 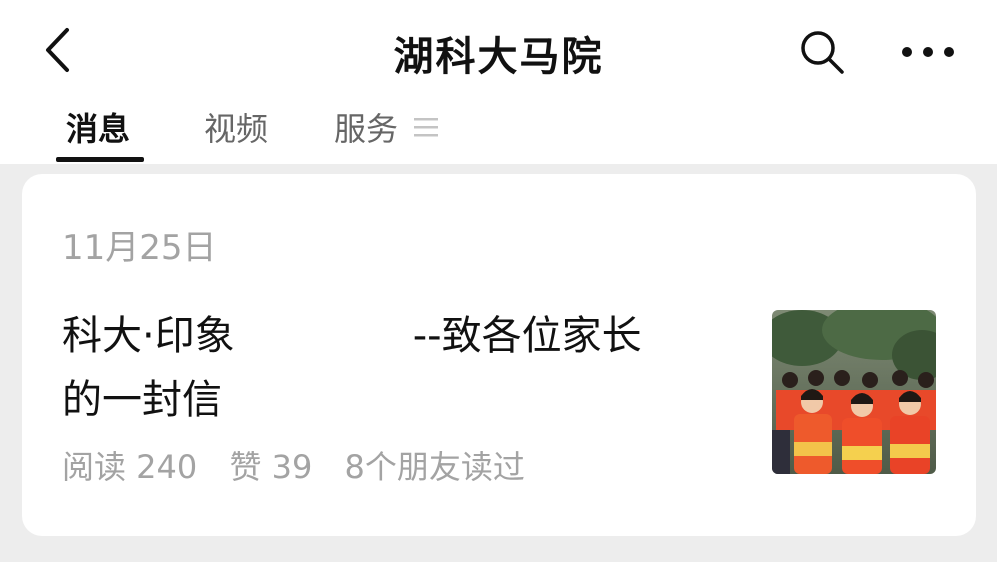 What do you see at coordinates (498, 134) in the screenshot?
I see `tab-bar: 消息 视频 服务` at bounding box center [498, 134].